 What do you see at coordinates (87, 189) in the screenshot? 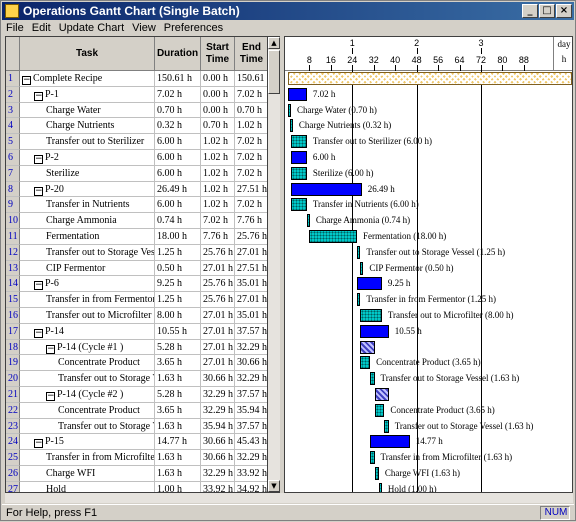
I see `task-cell: − P-20` at bounding box center [87, 189].